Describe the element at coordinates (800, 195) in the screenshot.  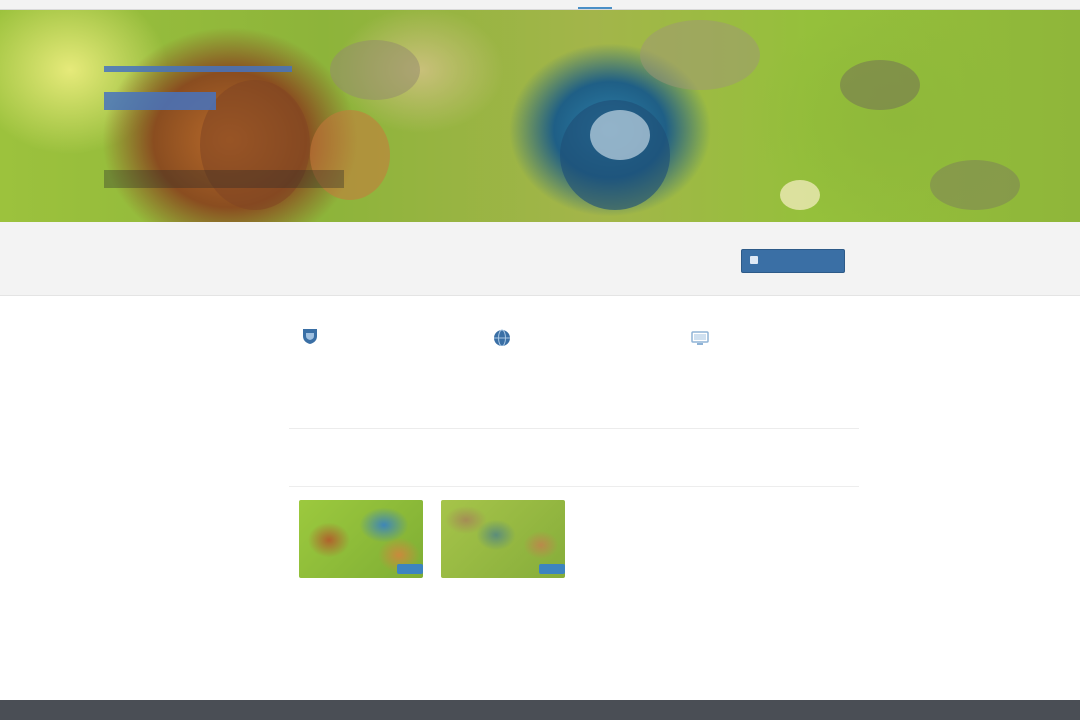
I see `hero-egg-art` at that location.